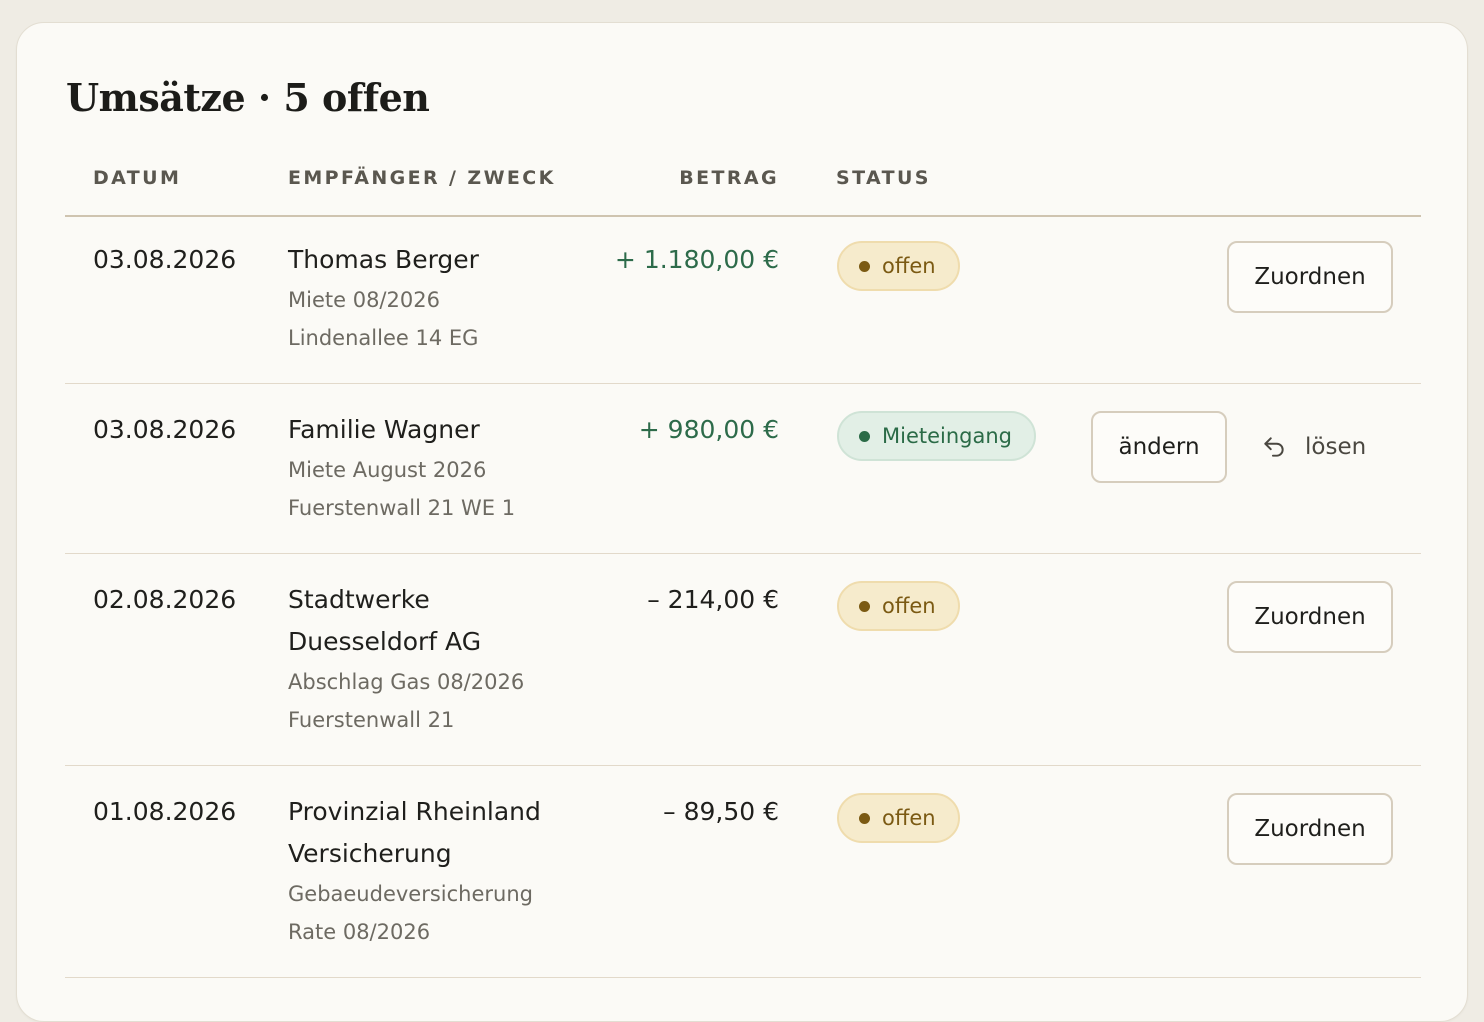  Describe the element at coordinates (883, 178) in the screenshot. I see `column-header-status: STATUS` at that location.